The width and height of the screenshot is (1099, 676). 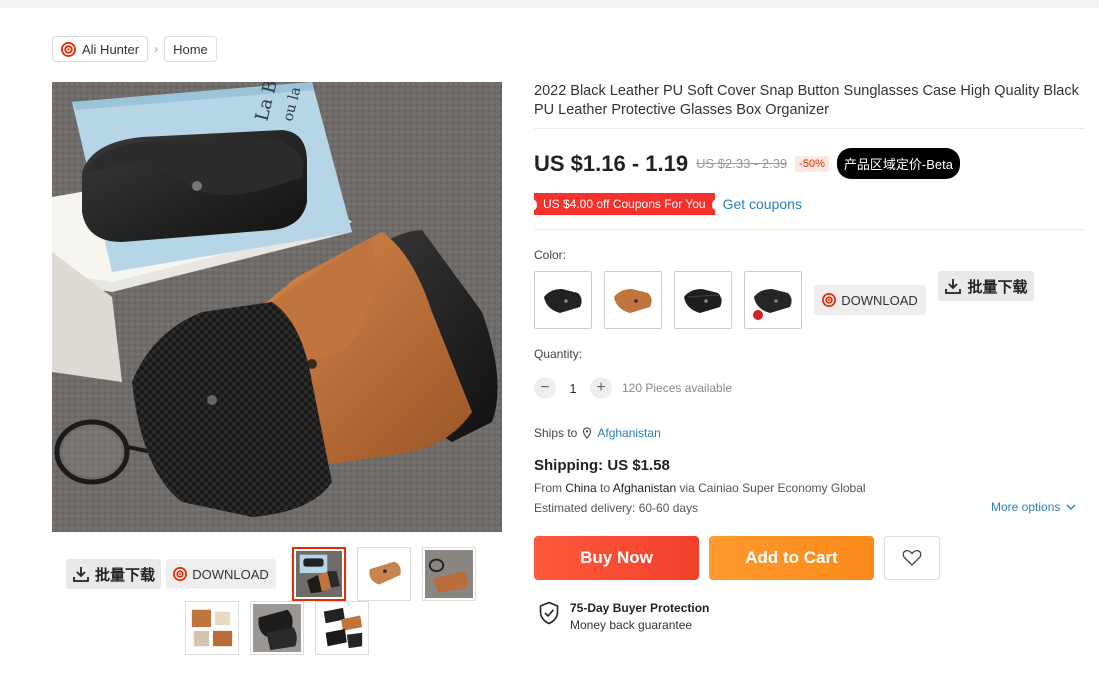 I want to click on route-from-label: From, so click(x=548, y=488).